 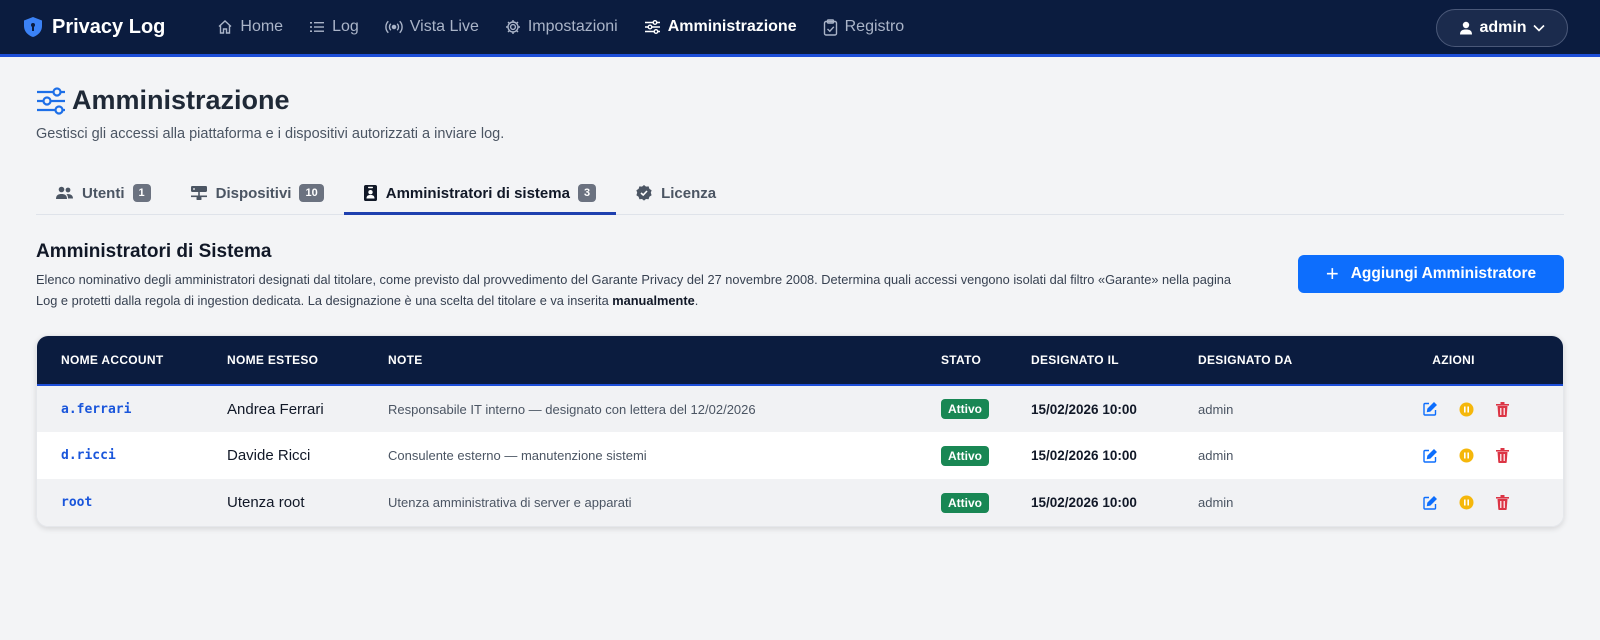 I want to click on brand: Privacy Log, so click(x=94, y=27).